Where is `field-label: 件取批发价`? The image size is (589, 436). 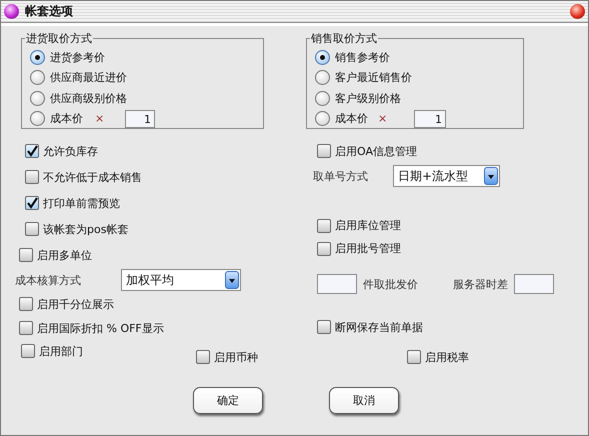
field-label: 件取批发价 is located at coordinates (390, 284).